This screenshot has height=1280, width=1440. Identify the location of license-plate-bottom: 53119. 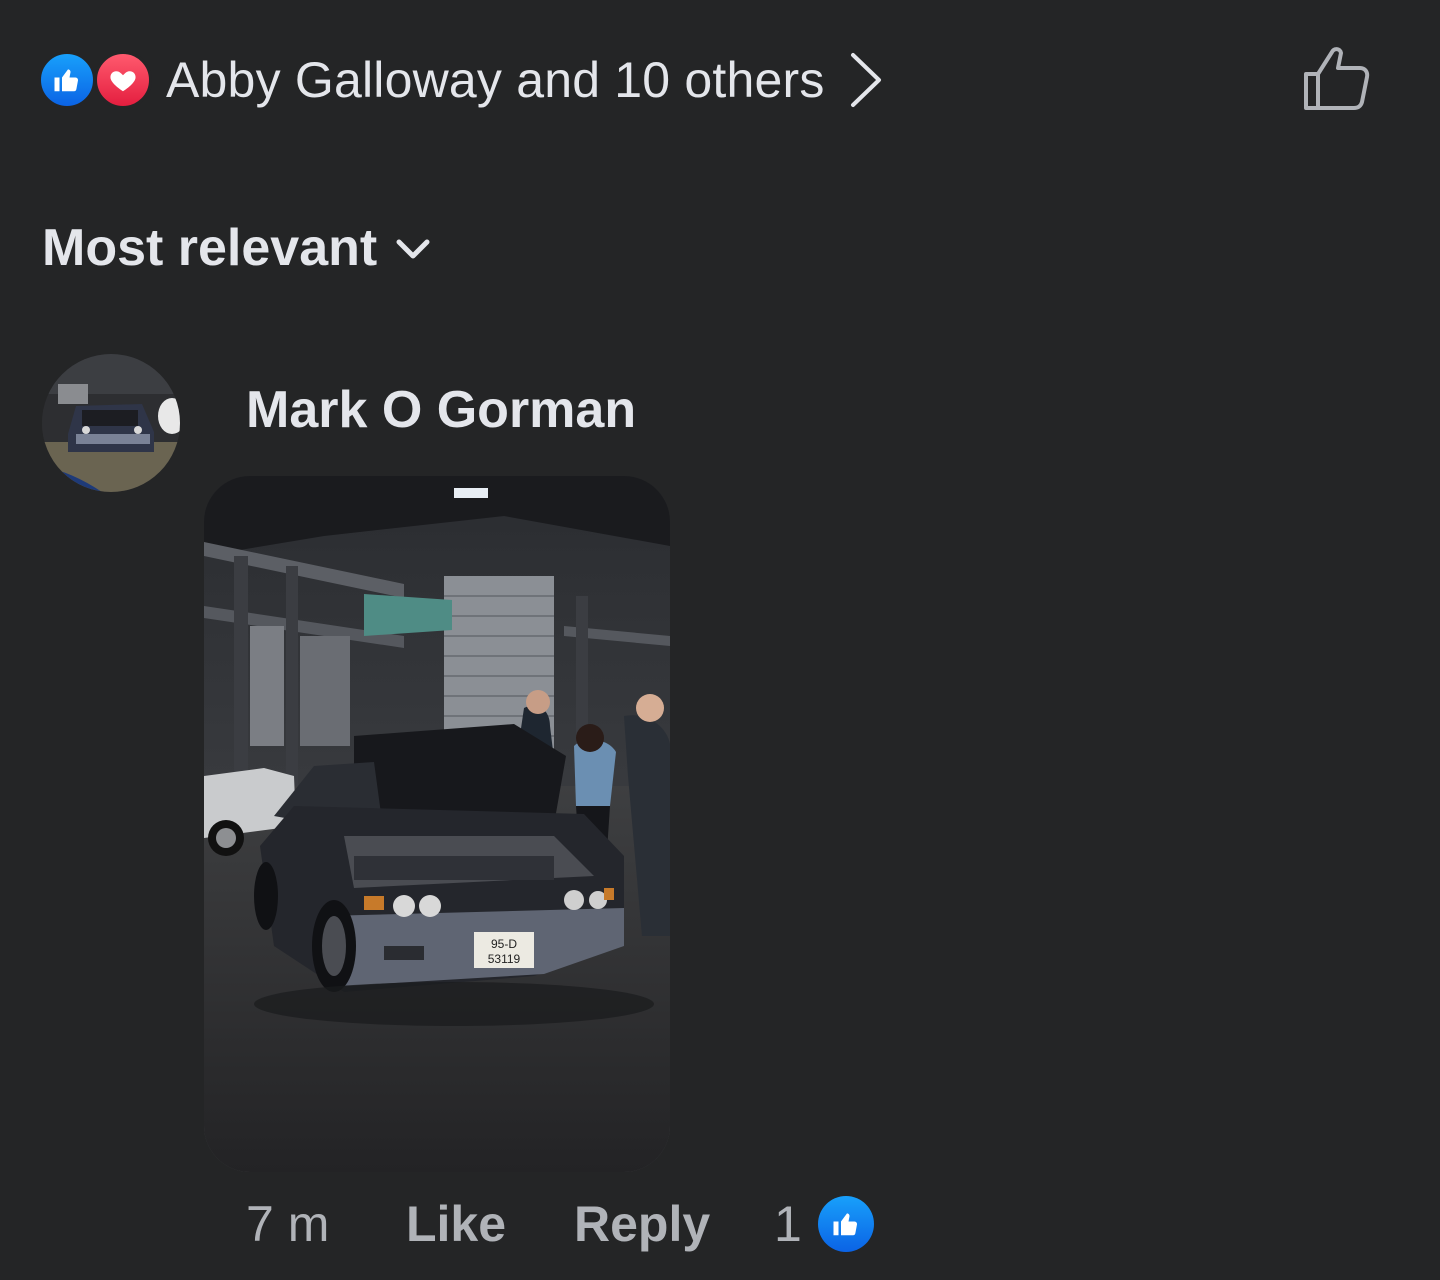
(504, 959).